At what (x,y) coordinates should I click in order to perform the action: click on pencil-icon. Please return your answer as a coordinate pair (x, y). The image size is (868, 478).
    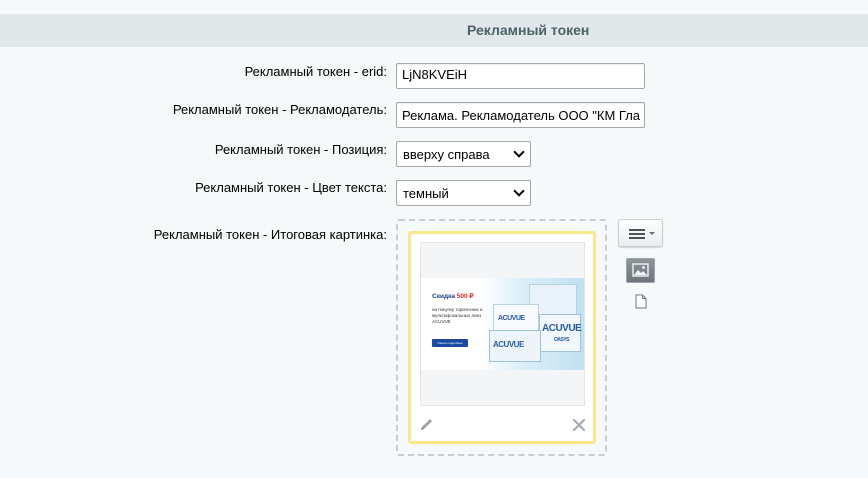
    Looking at the image, I should click on (427, 427).